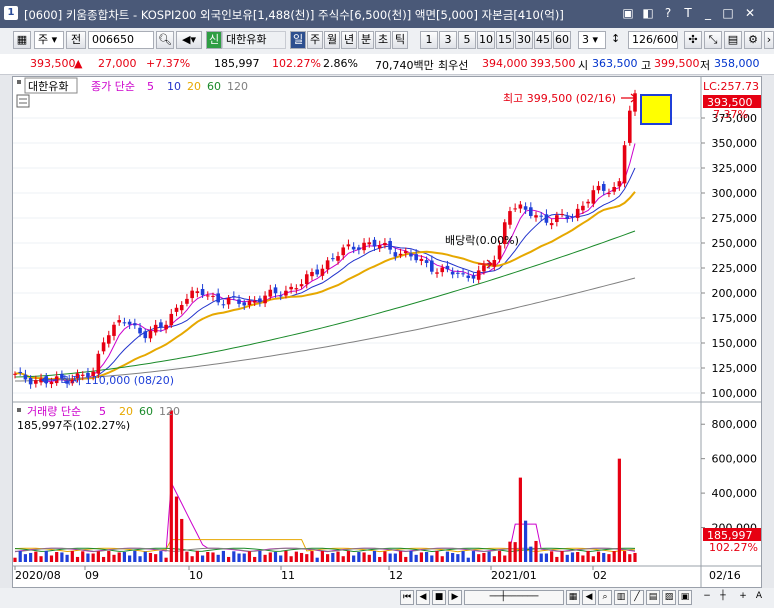 This screenshot has width=774, height=608. I want to click on period-button-5: 초, so click(383, 40).